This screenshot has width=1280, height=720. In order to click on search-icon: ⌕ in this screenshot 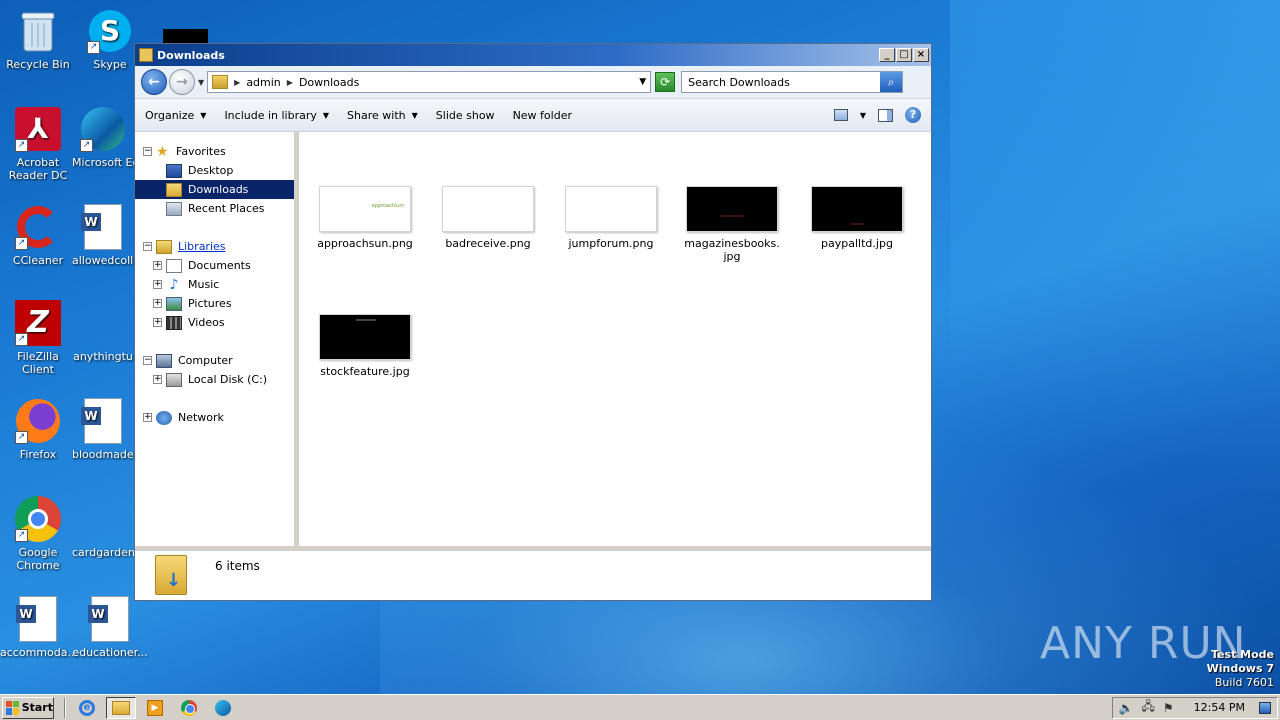, I will do `click(891, 82)`.